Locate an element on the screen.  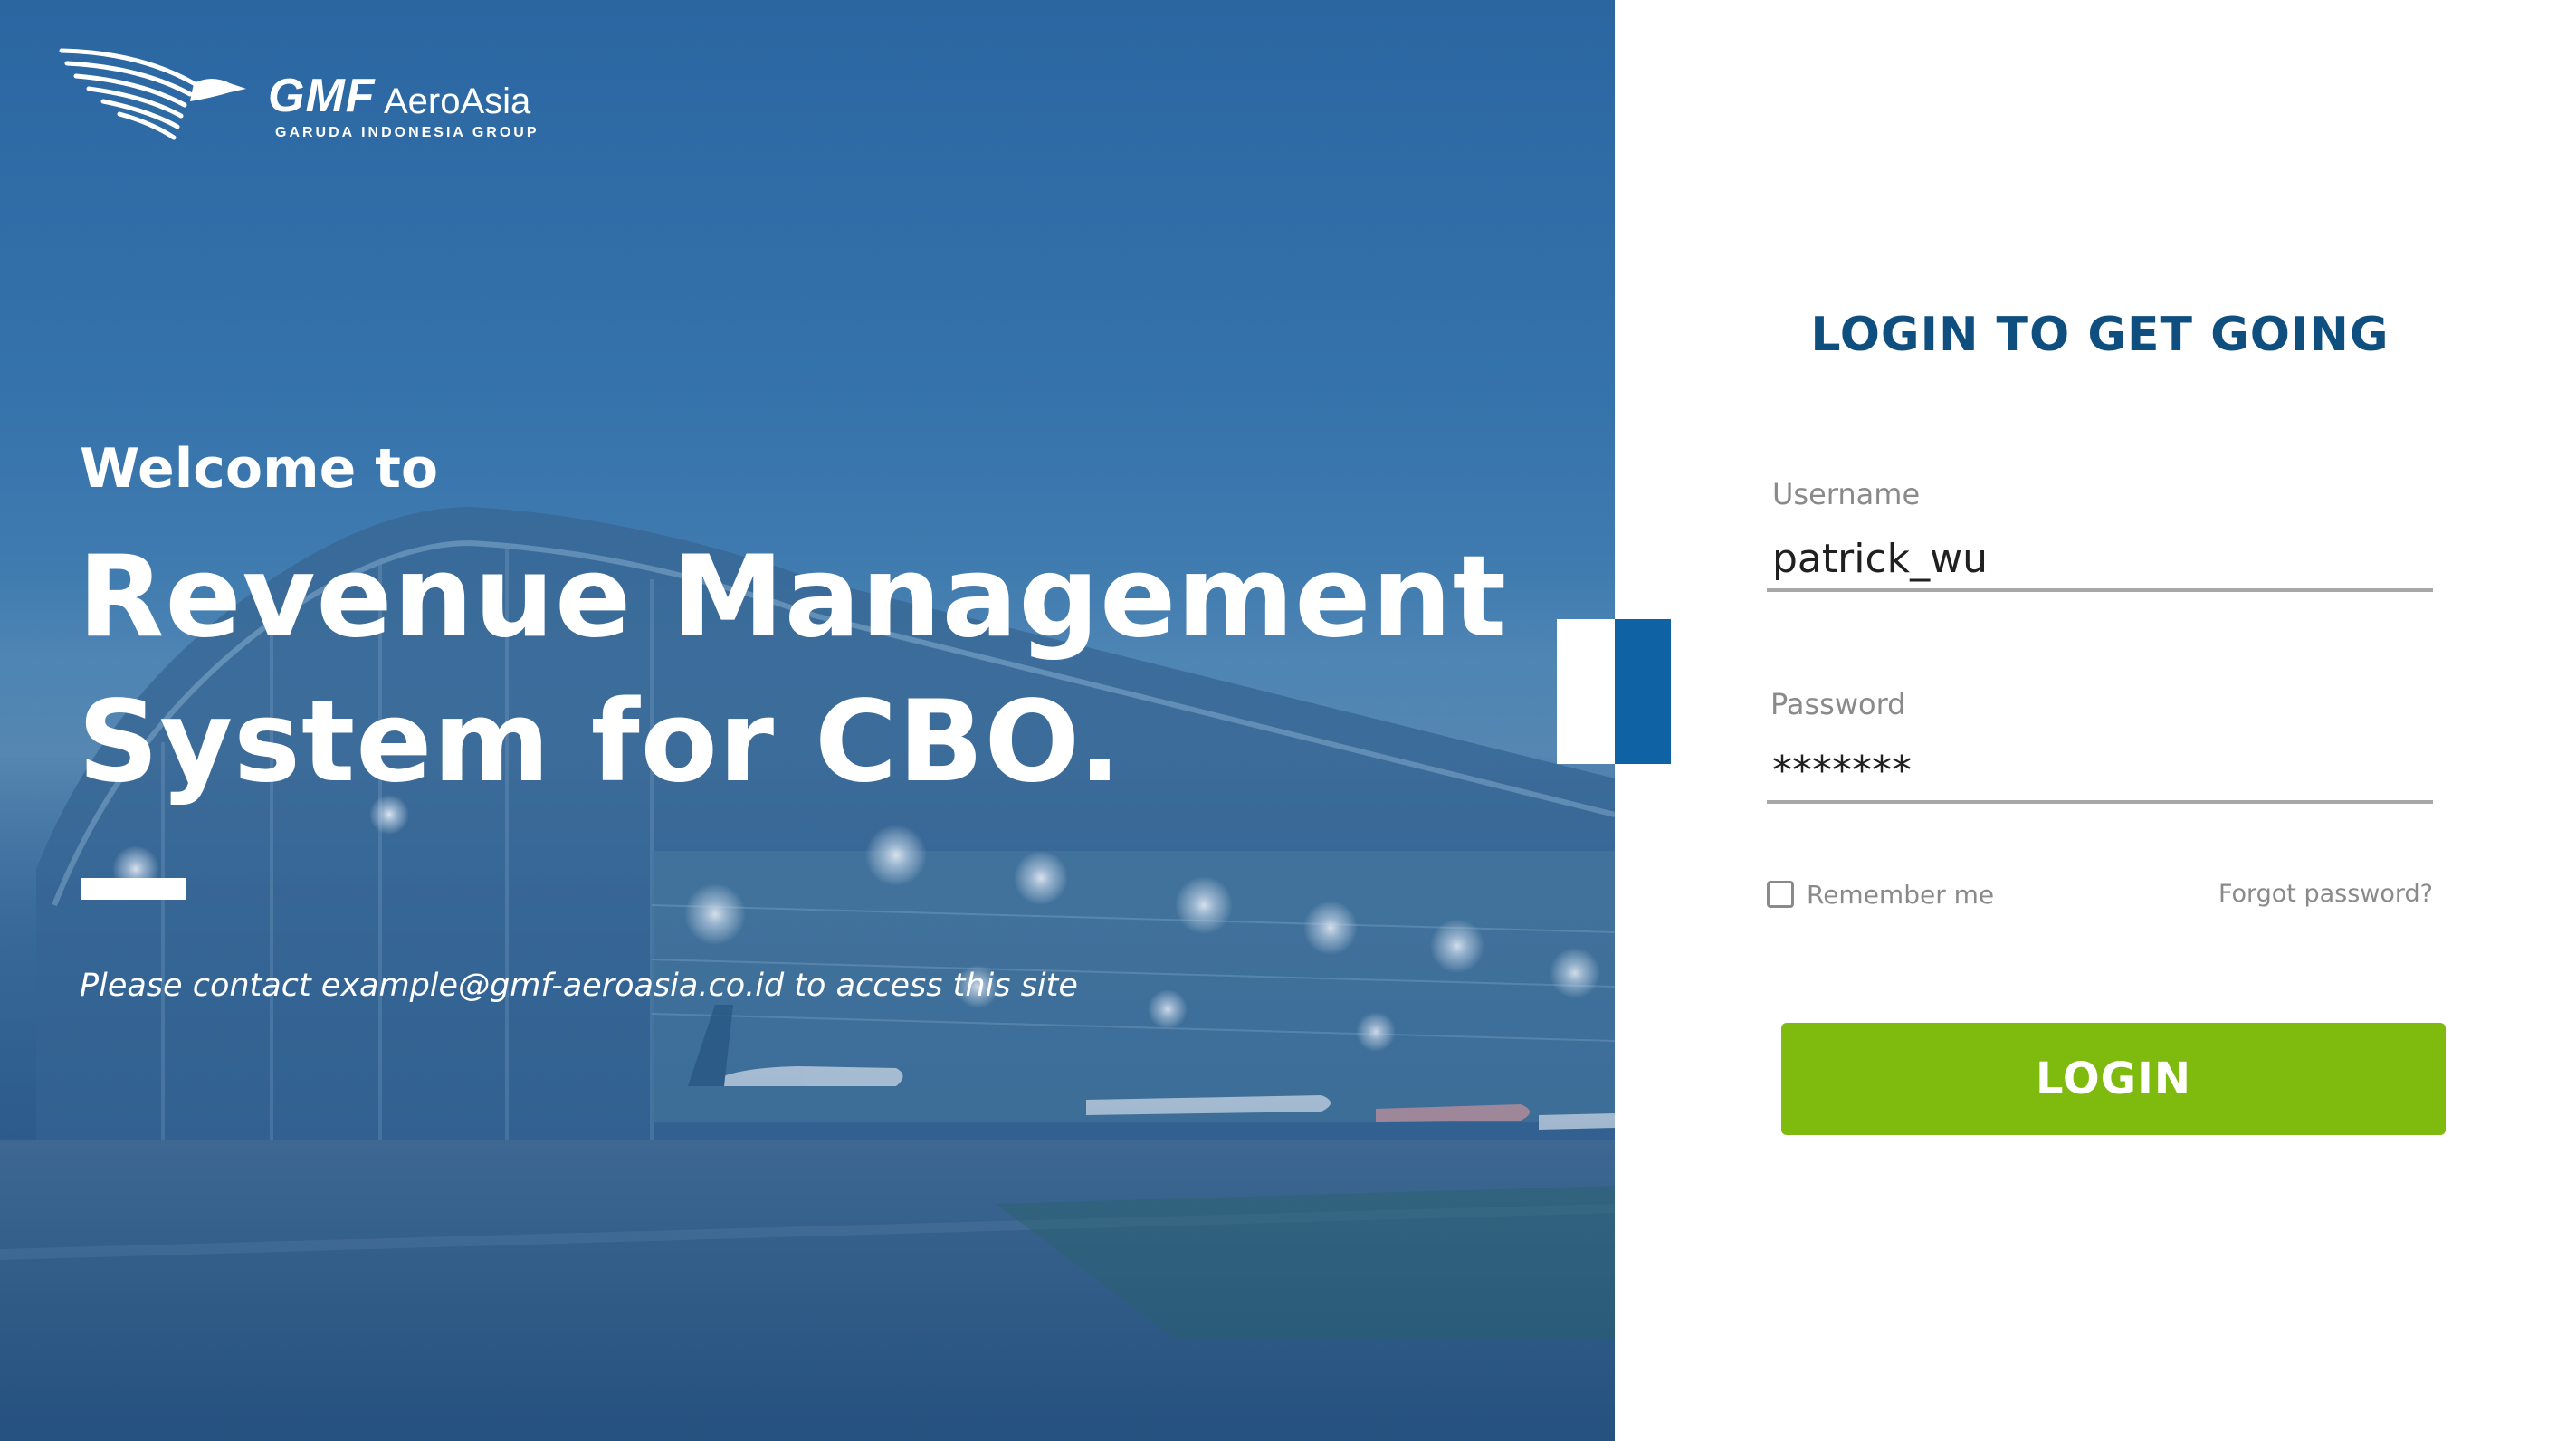
logo-tagline: GARUDA INDONESIA GROUP is located at coordinates (407, 132).